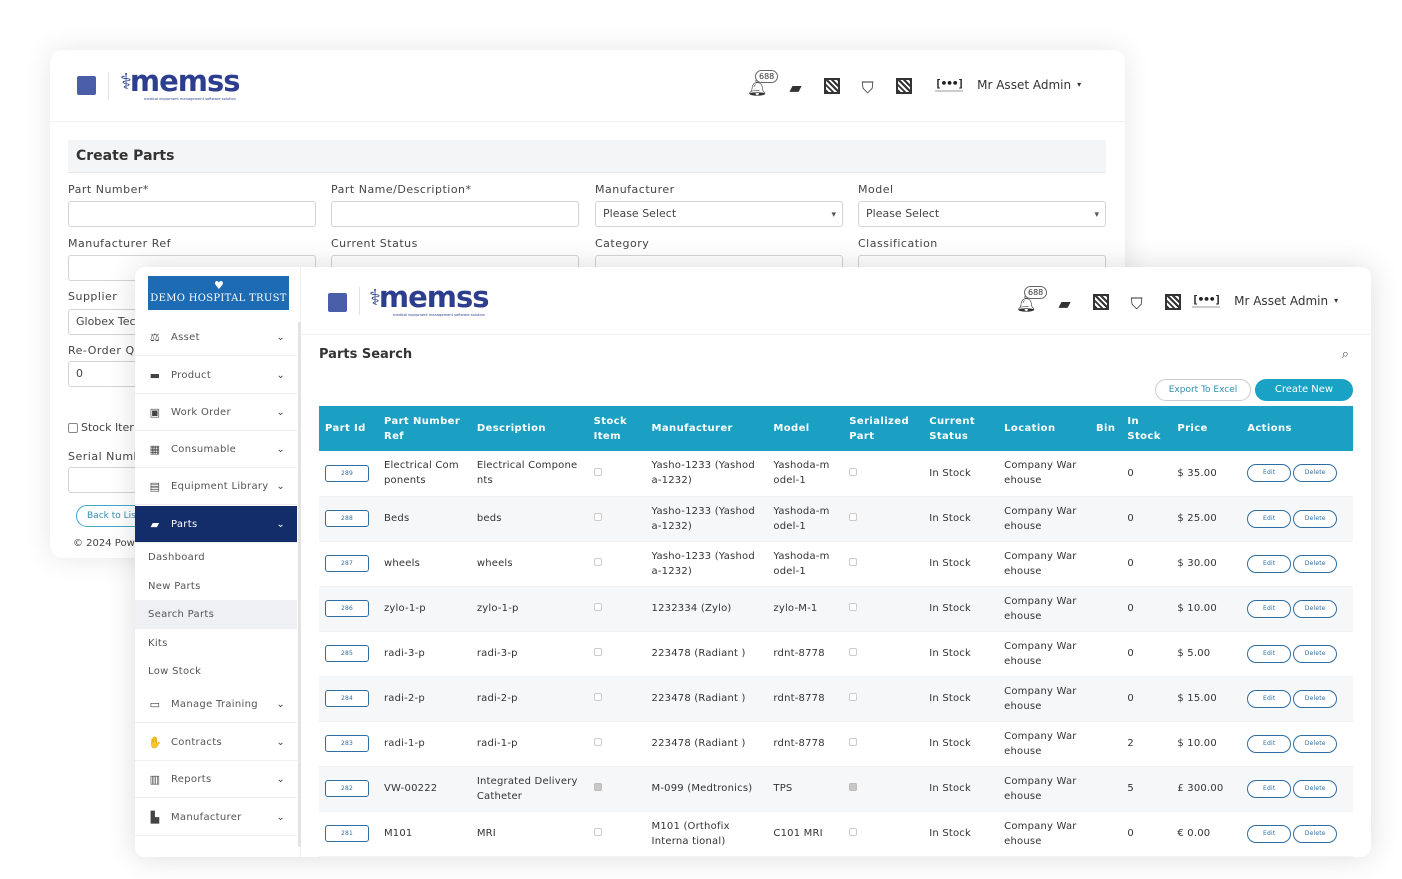 Image resolution: width=1402 pixels, height=879 pixels. I want to click on part-id-button: 288, so click(347, 518).